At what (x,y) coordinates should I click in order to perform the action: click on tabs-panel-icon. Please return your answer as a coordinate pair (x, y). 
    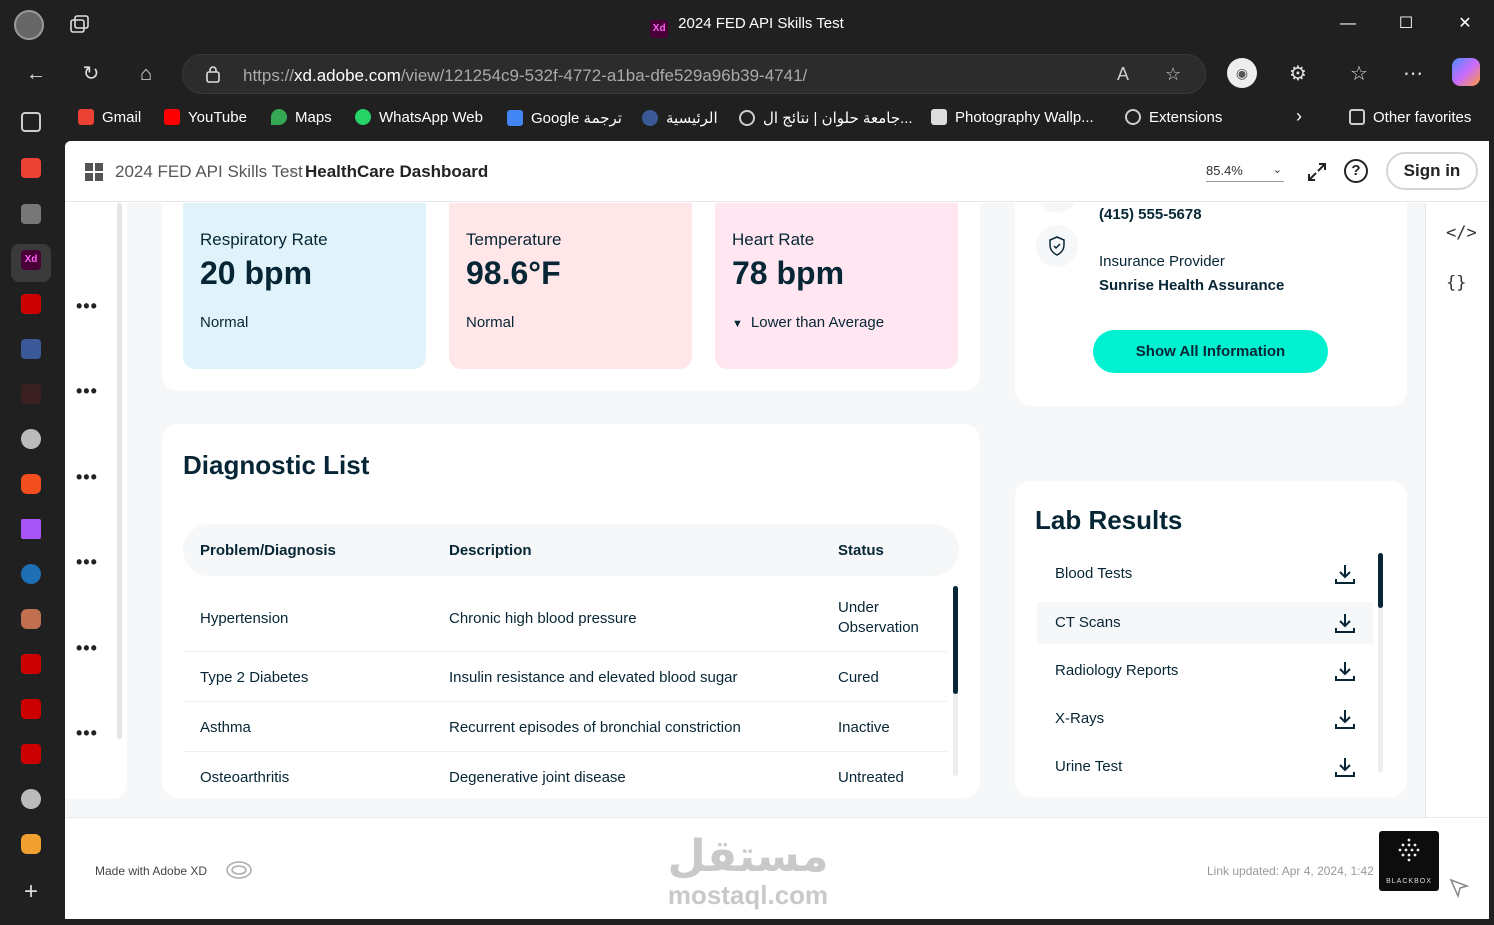
    Looking at the image, I should click on (31, 122).